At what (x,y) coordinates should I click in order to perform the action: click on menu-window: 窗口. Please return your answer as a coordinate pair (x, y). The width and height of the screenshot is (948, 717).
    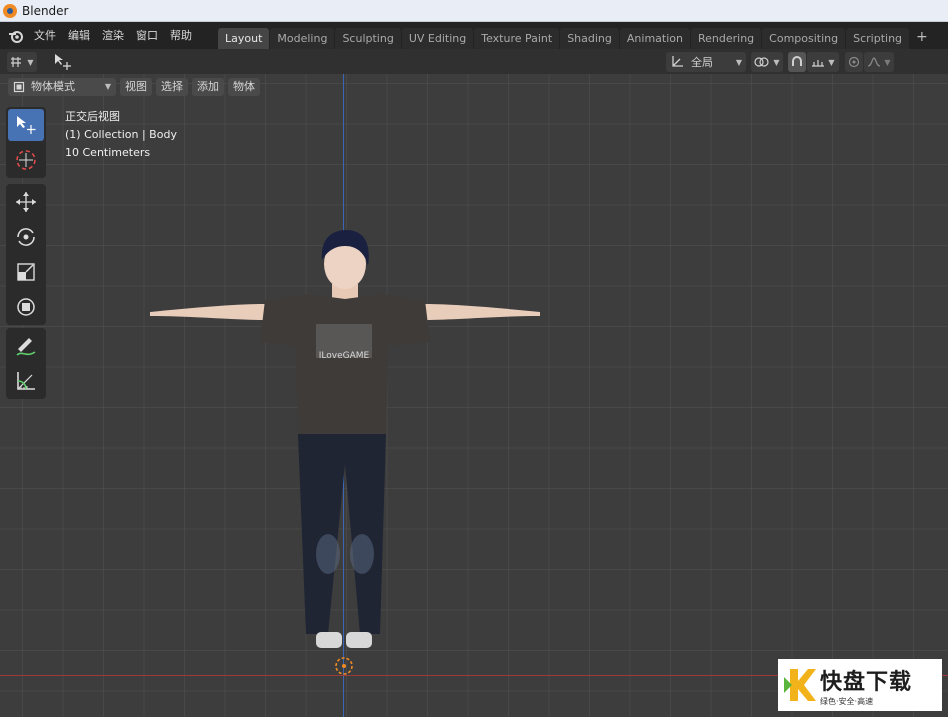
    Looking at the image, I should click on (147, 36).